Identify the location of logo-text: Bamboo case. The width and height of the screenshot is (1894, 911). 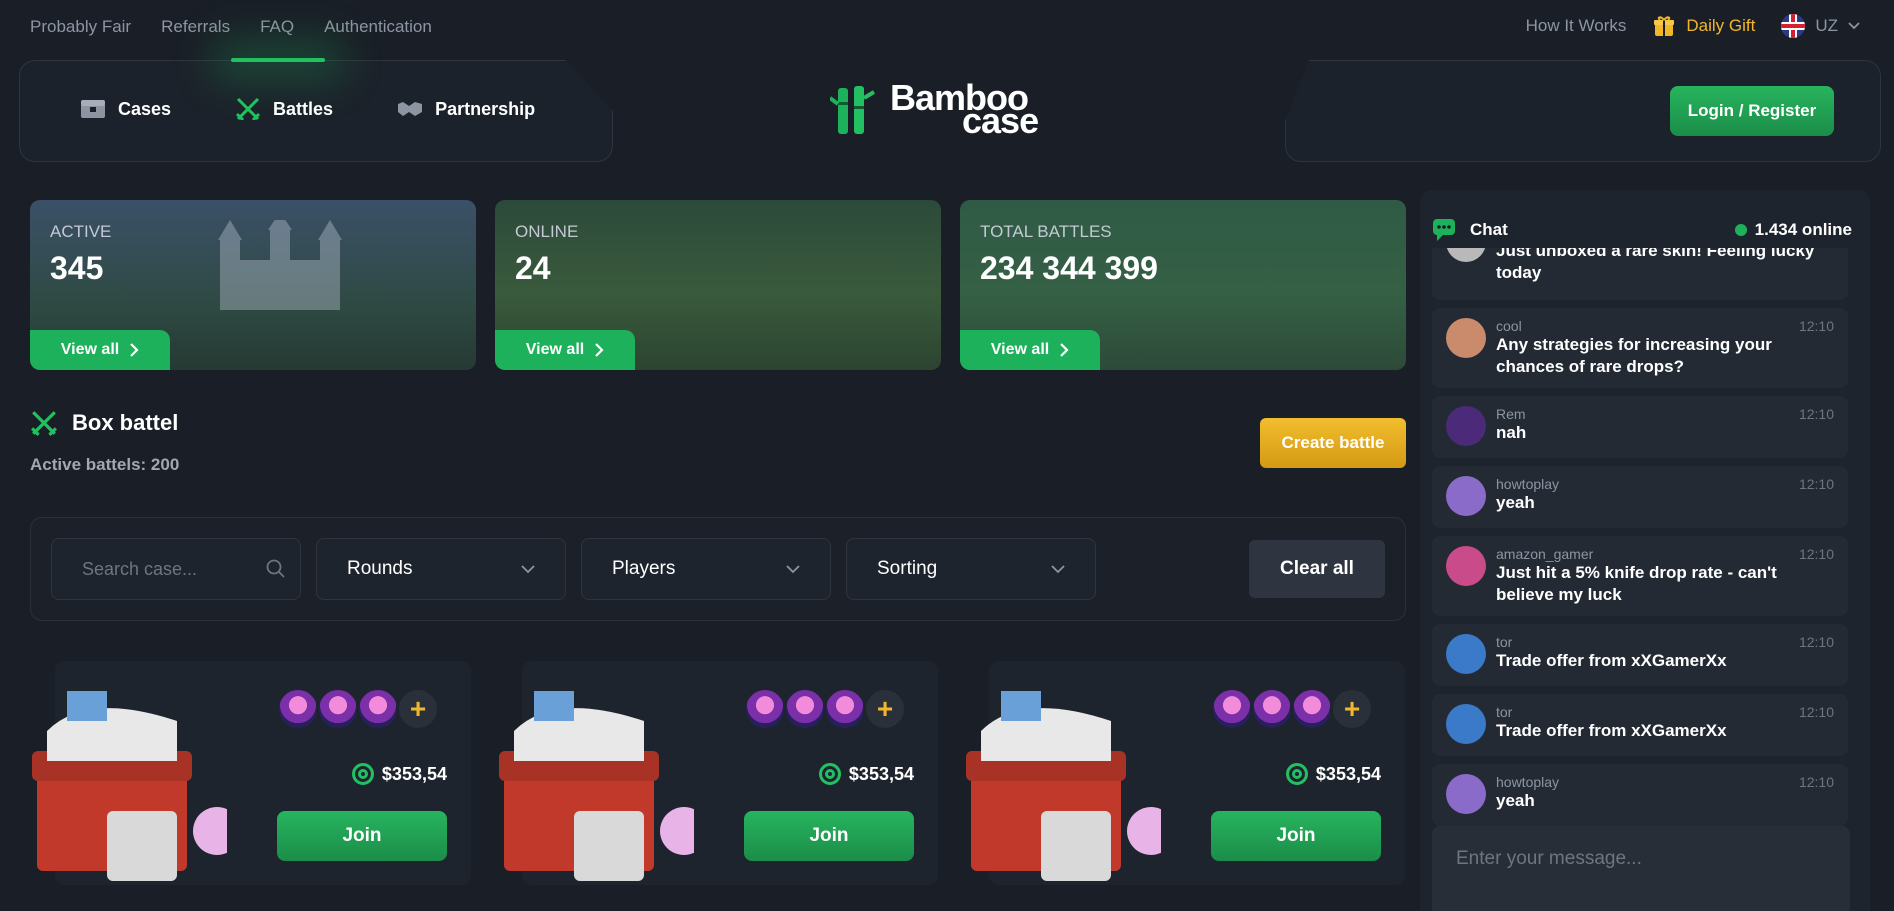
(964, 109).